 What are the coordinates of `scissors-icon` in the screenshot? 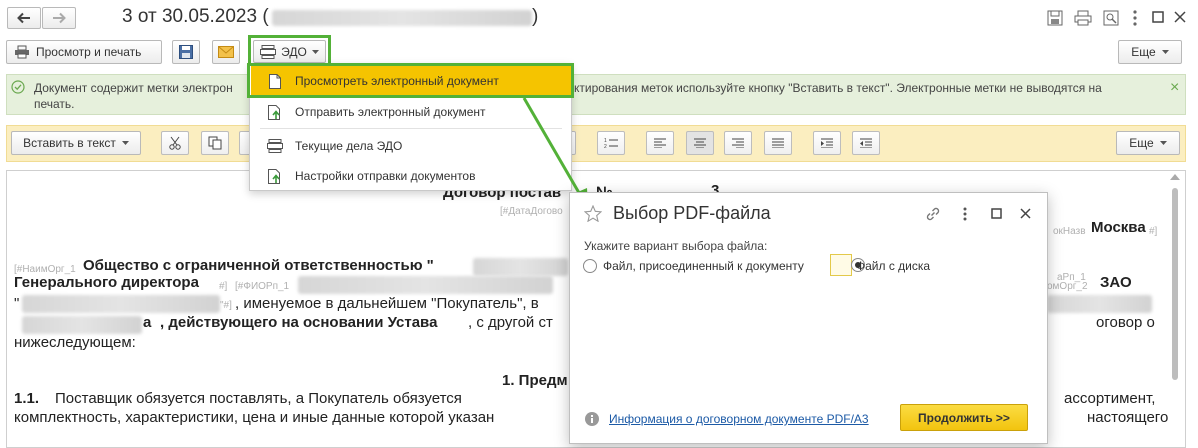 It's located at (175, 143).